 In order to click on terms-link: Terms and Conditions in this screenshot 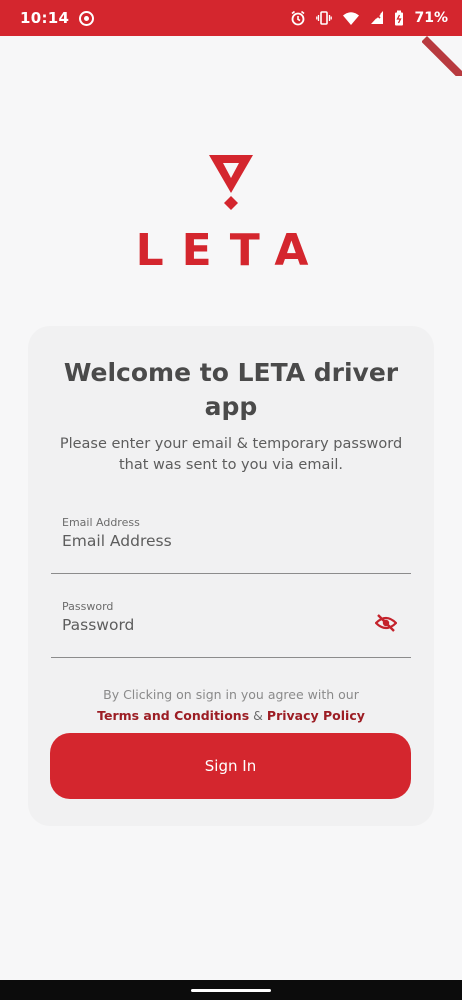, I will do `click(173, 715)`.